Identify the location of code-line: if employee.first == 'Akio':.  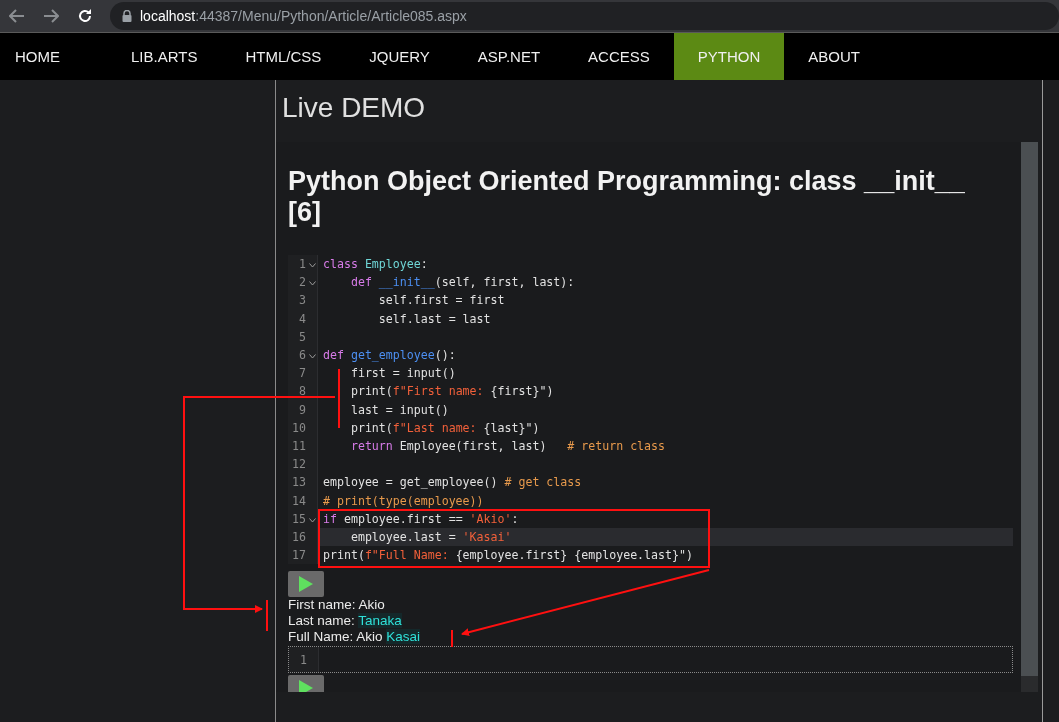
(421, 518).